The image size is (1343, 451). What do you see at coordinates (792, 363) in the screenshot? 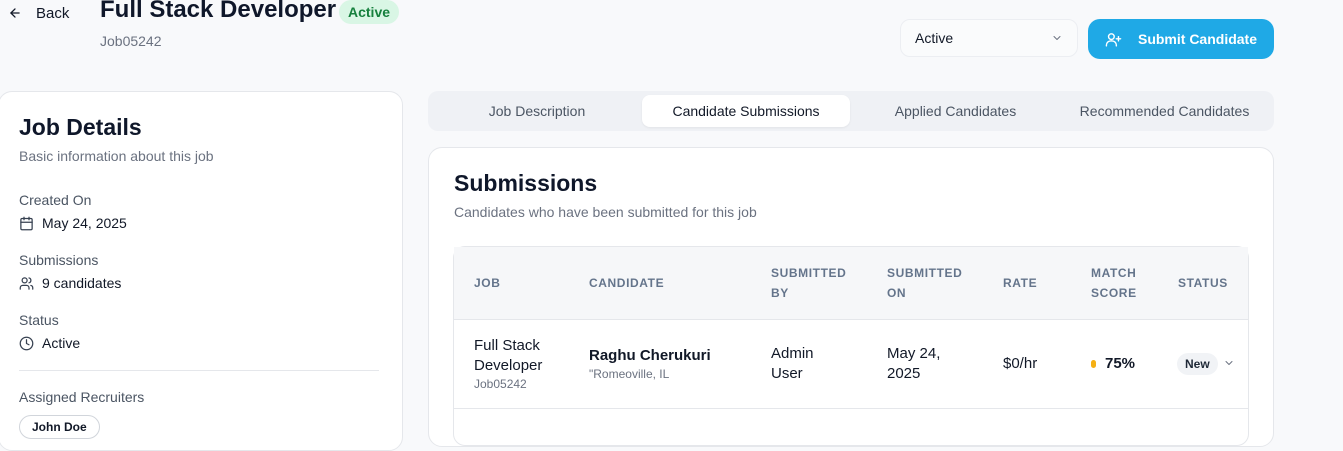
I see `row-submitted-by: Admin User` at bounding box center [792, 363].